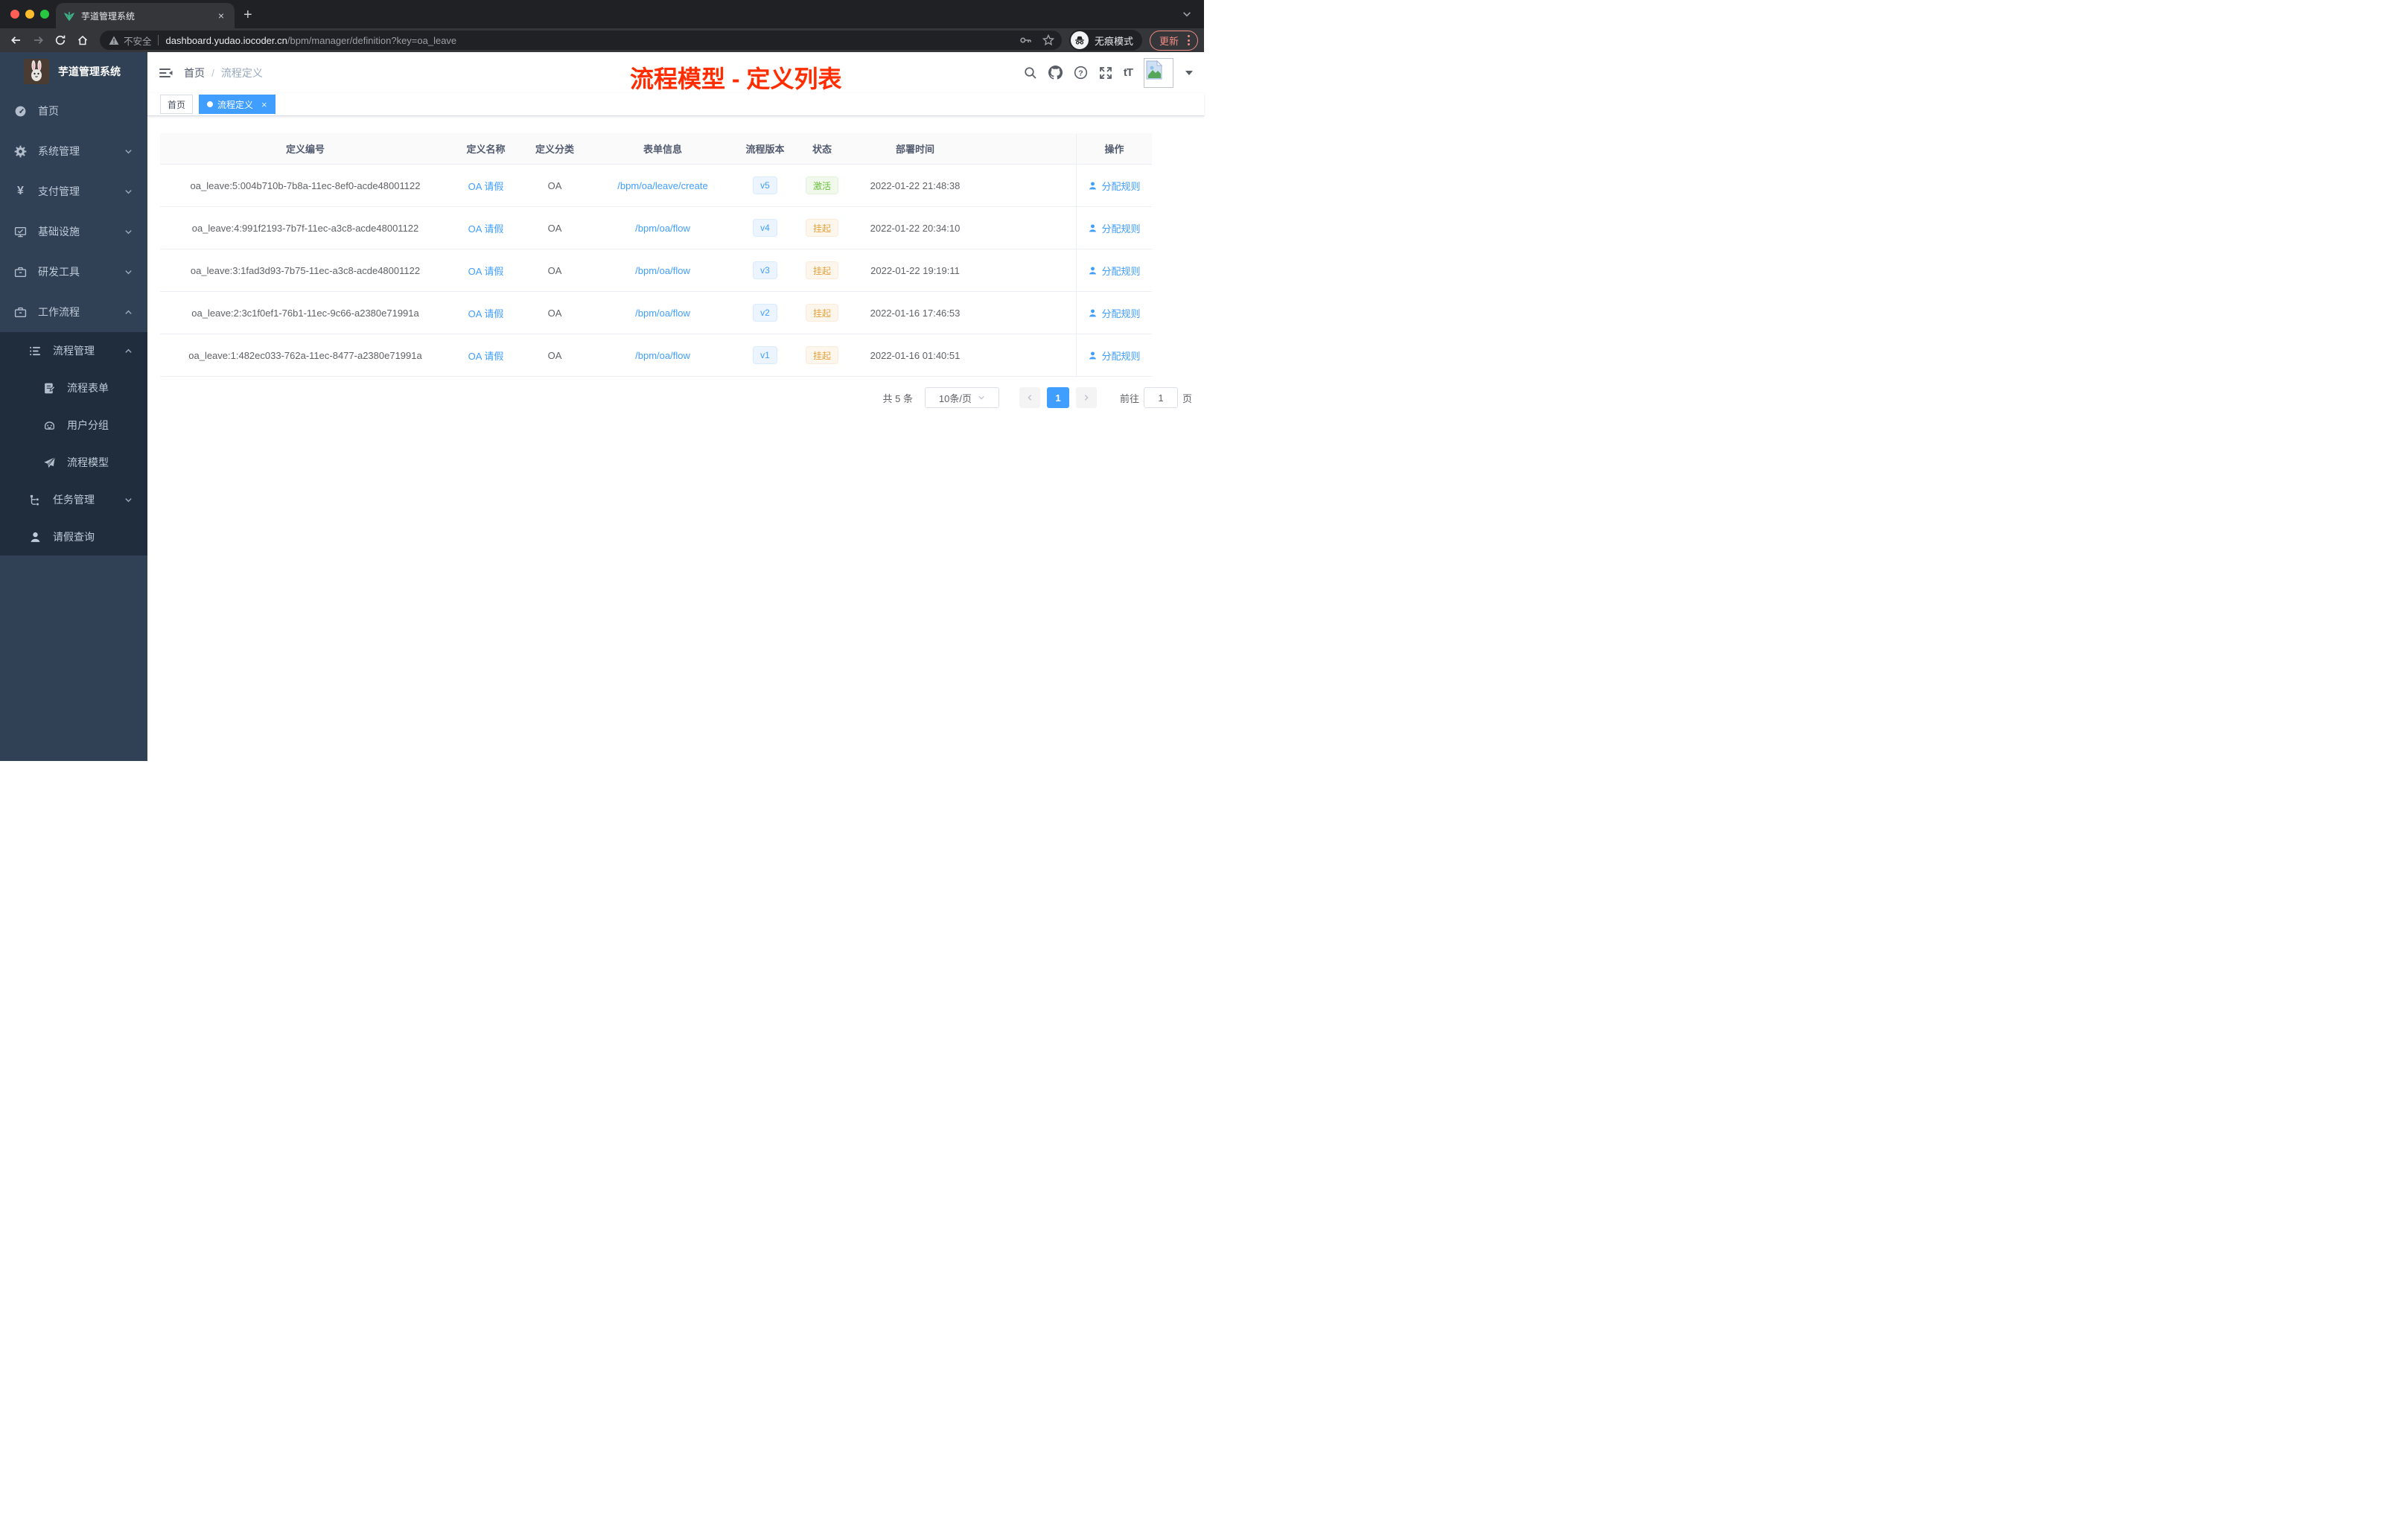  I want to click on sidebar-item-label: 用户分组, so click(88, 425).